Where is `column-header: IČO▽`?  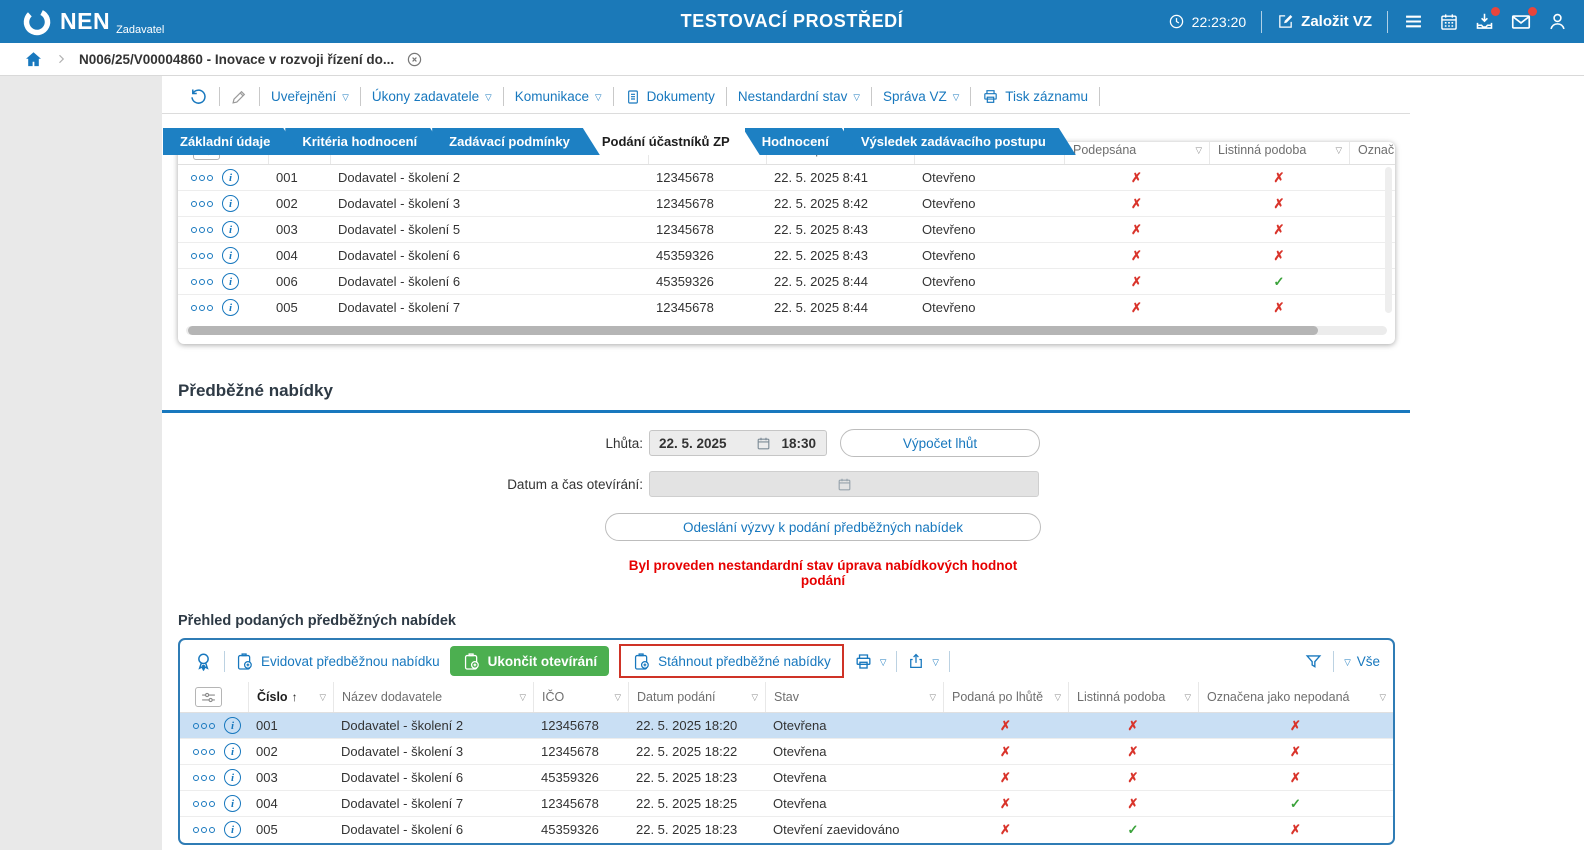
column-header: IČO▽ is located at coordinates (580, 697).